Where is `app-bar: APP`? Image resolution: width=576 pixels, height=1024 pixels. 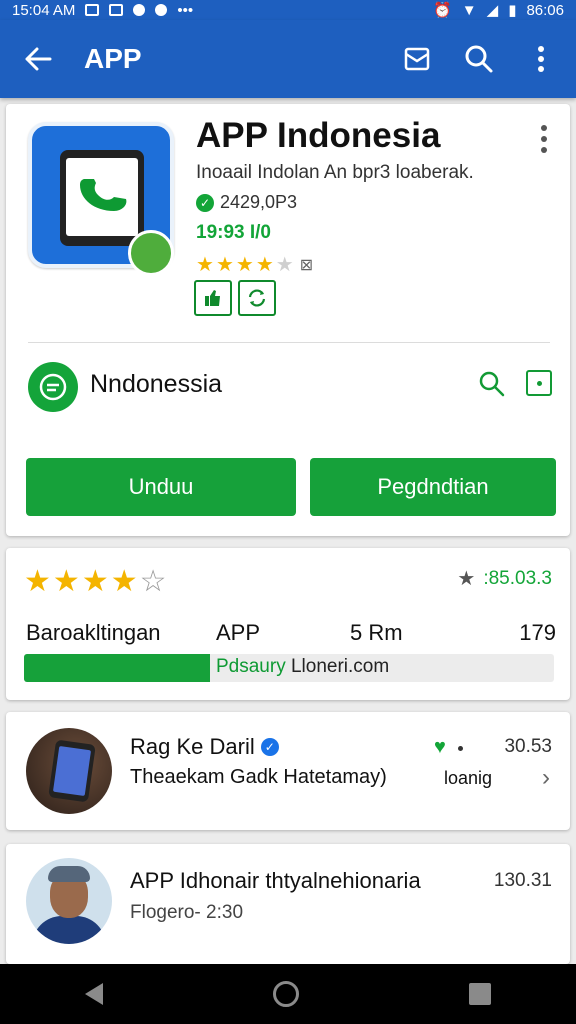
app-bar: APP is located at coordinates (288, 59).